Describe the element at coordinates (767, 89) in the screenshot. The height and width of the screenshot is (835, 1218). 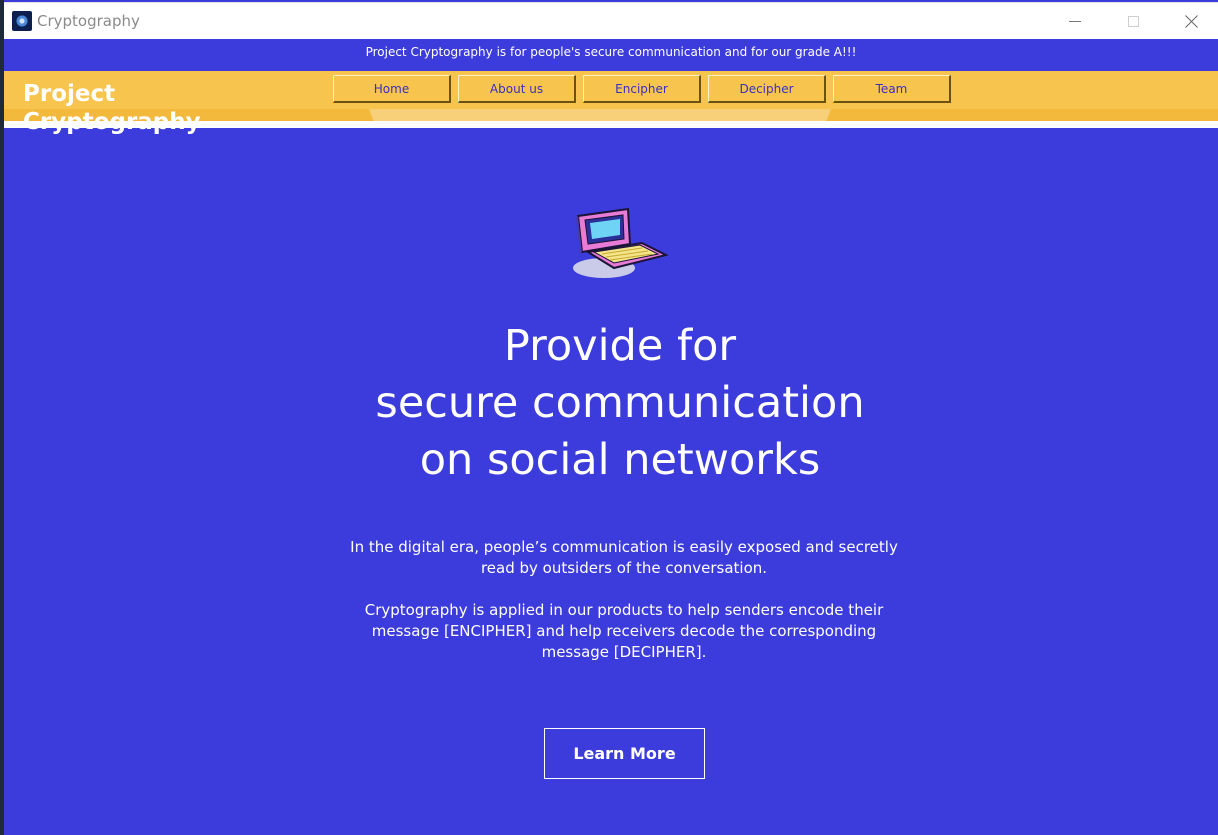
I see `nav-decipher-button: Decipher` at that location.